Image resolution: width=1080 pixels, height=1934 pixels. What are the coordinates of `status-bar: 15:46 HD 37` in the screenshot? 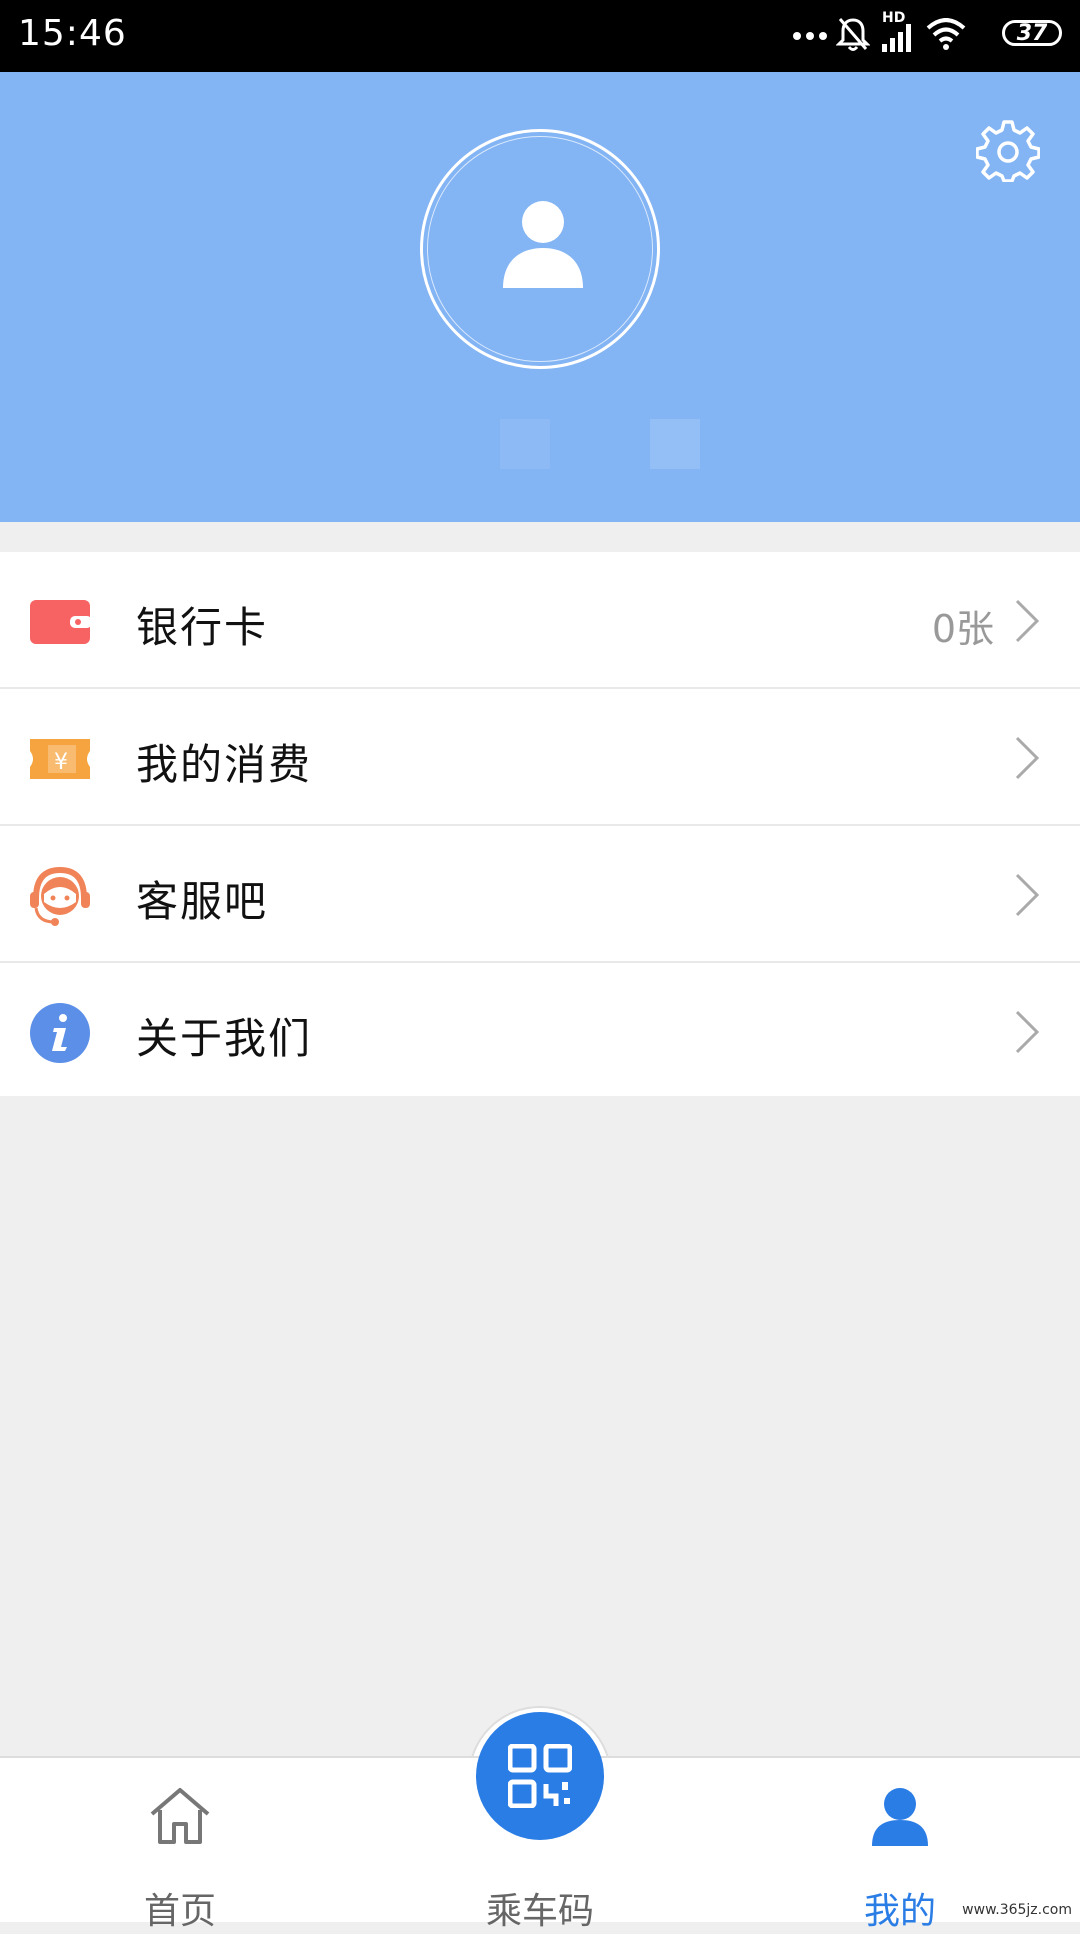 It's located at (540, 36).